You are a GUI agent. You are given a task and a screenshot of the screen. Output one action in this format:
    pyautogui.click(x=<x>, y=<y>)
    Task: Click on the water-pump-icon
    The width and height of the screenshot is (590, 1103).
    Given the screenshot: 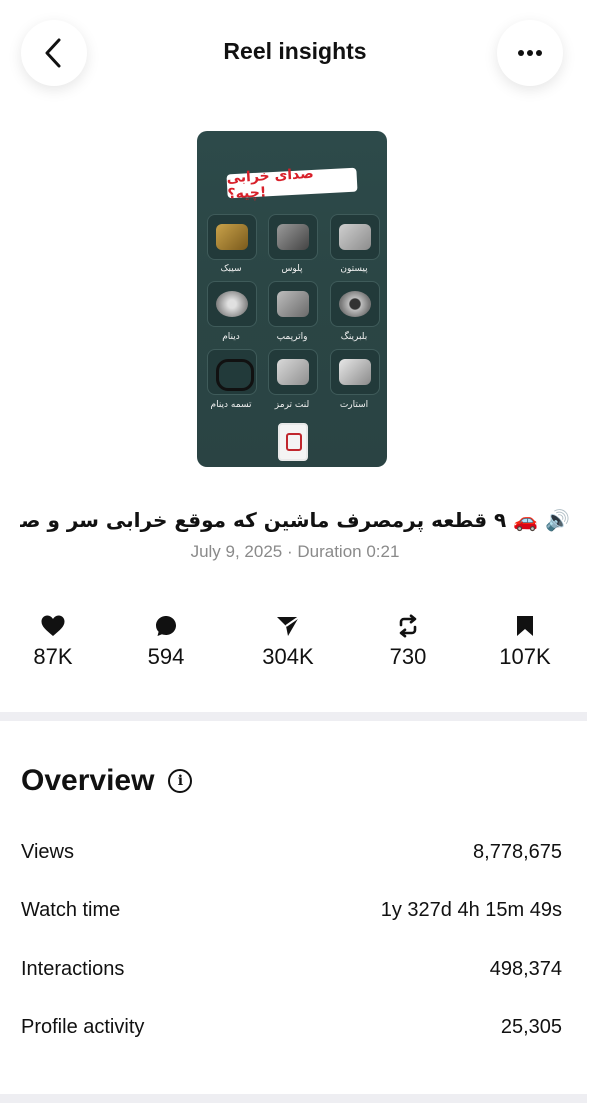 What is the action you would take?
    pyautogui.click(x=293, y=304)
    